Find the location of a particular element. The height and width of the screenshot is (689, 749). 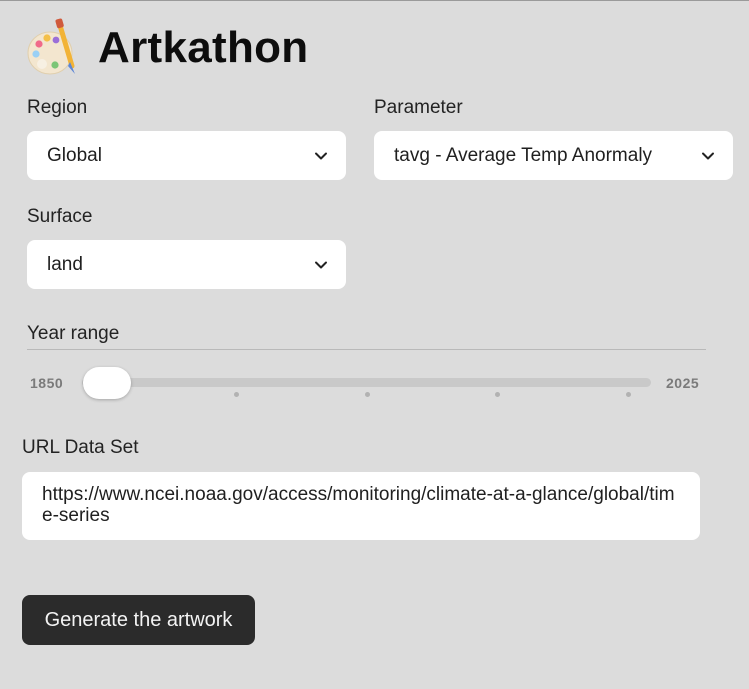

app-title: Artkathon is located at coordinates (203, 47).